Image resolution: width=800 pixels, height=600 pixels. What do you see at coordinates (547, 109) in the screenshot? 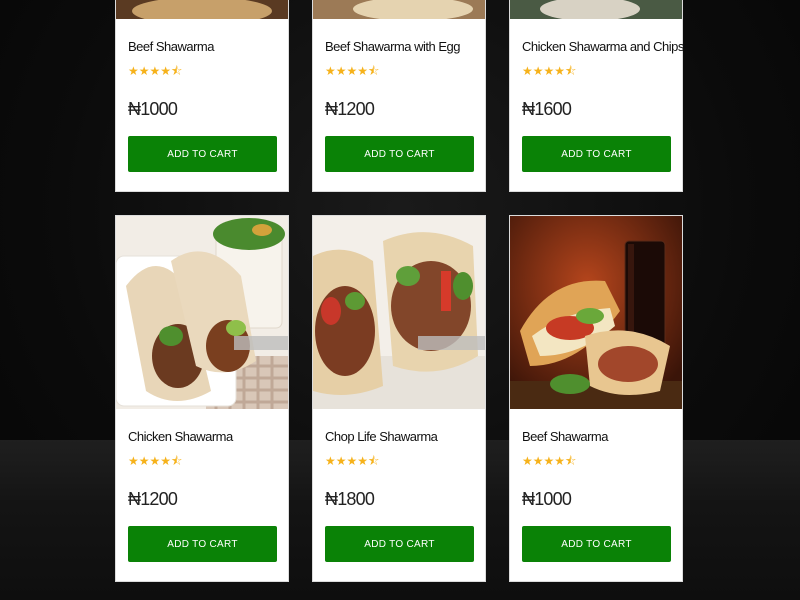
I see `product-price: ₦1600` at bounding box center [547, 109].